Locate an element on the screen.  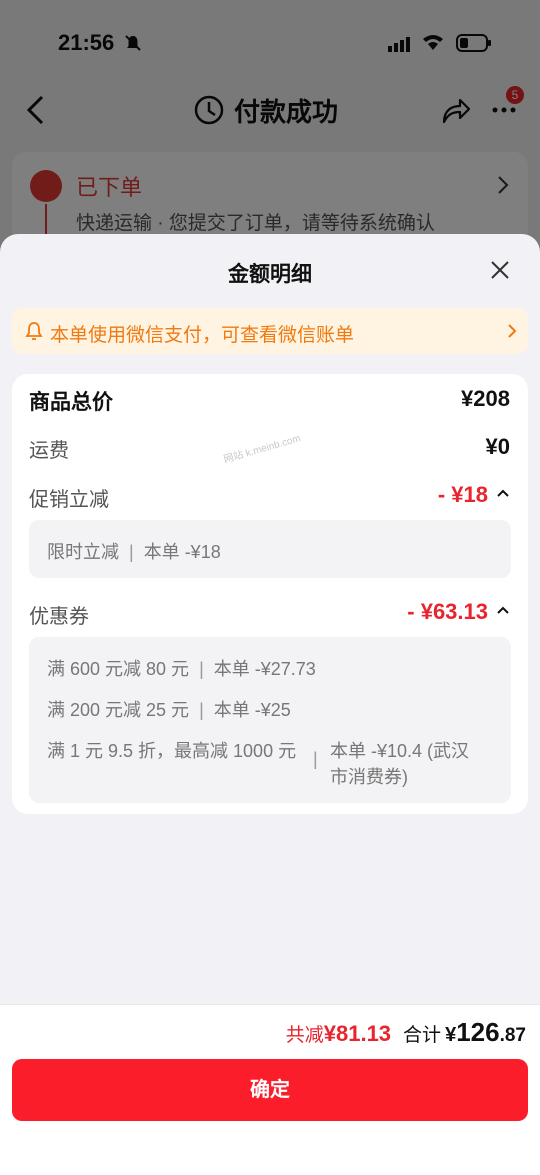
saved-amount: ¥81.13 is located at coordinates (357, 1033).